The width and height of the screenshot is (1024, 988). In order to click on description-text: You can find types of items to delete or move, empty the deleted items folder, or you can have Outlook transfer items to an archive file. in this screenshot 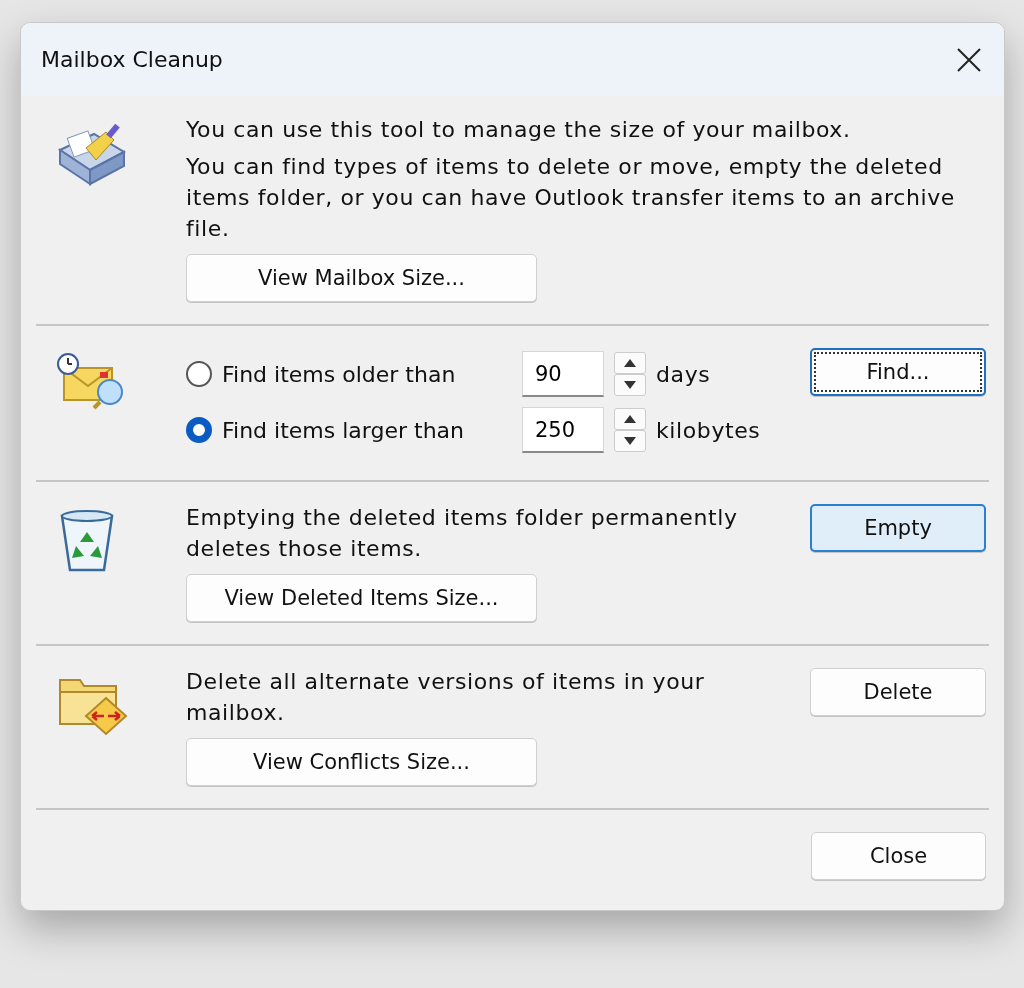, I will do `click(571, 198)`.